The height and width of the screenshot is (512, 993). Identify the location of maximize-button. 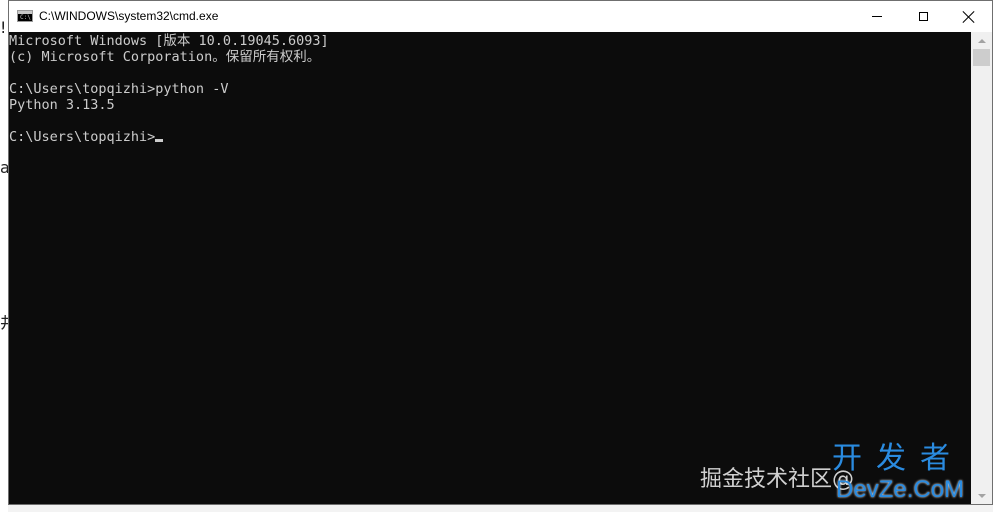
(923, 16).